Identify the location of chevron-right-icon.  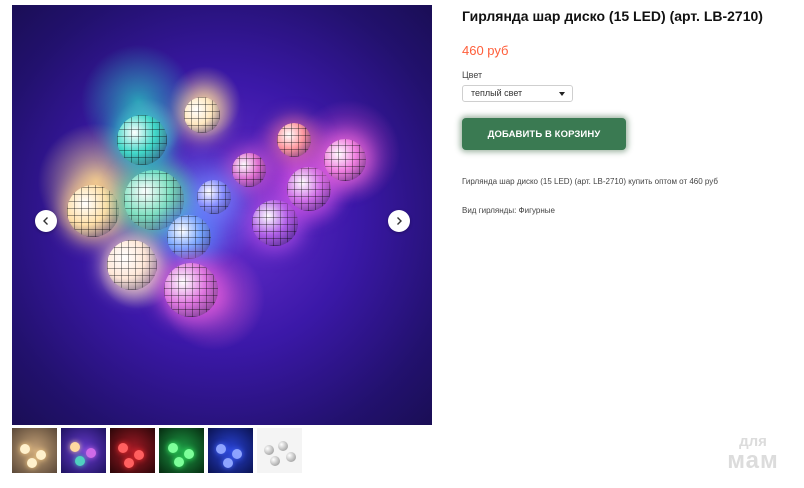
(399, 221).